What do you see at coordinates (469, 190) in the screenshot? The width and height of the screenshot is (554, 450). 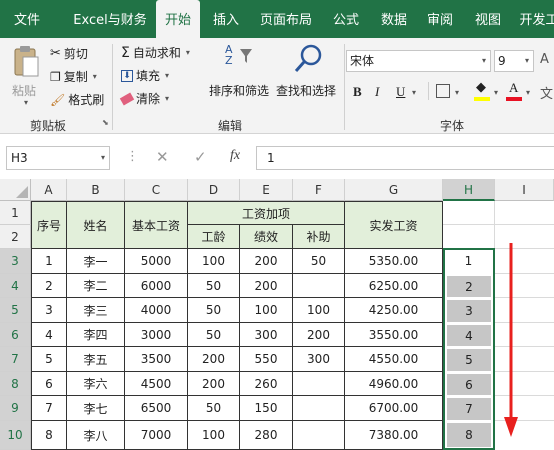 I see `column-header-h: H` at bounding box center [469, 190].